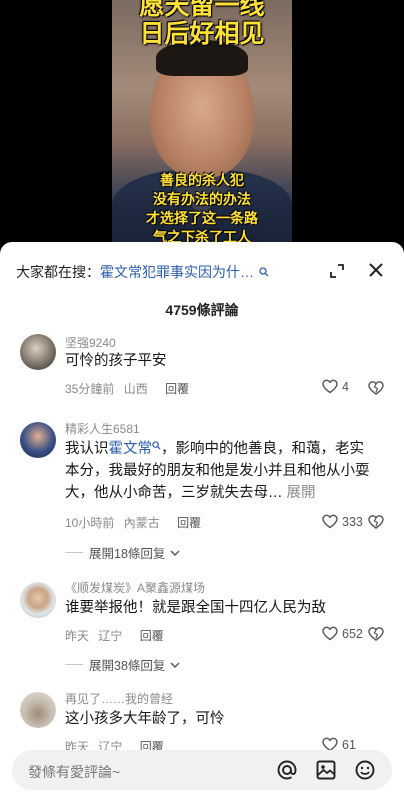 The width and height of the screenshot is (404, 800). I want to click on comment-location: 山西, so click(135, 389).